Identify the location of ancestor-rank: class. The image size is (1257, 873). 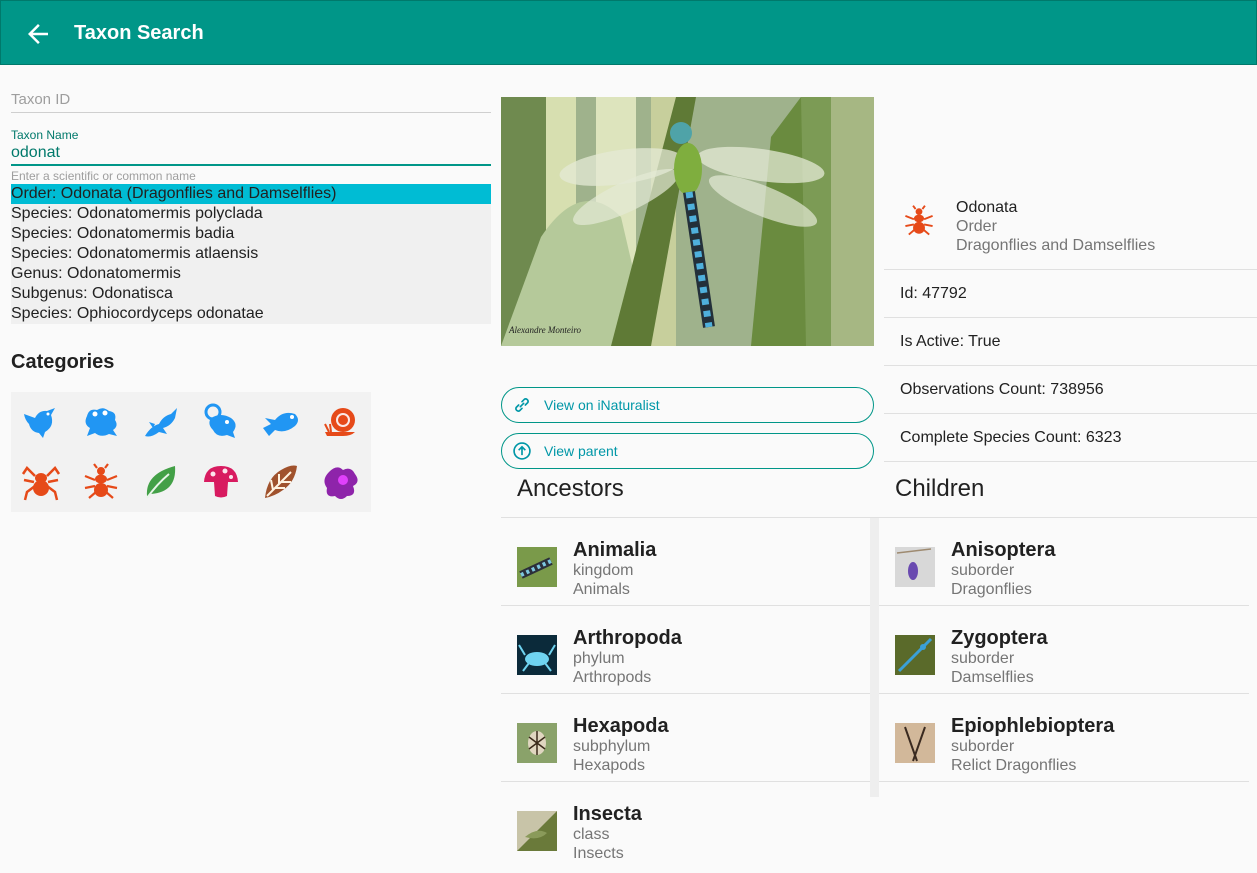
(591, 834).